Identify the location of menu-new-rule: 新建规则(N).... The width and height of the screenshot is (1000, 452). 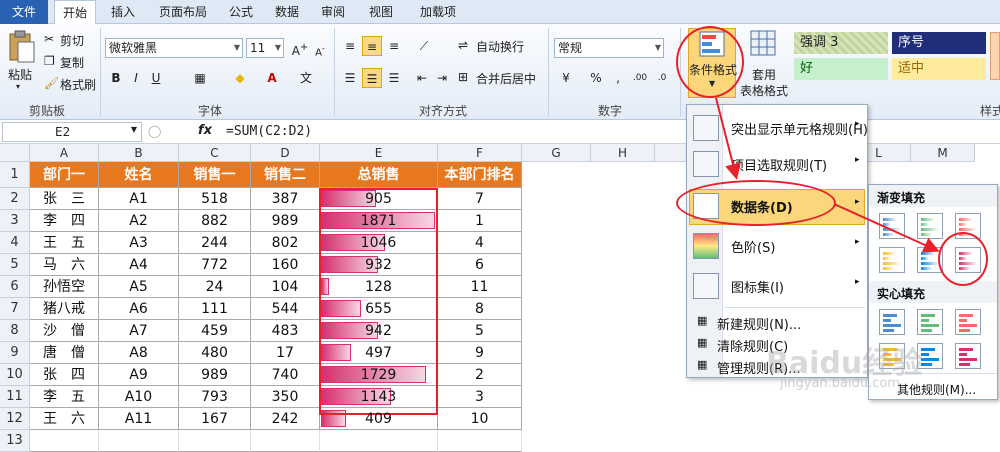
(759, 323).